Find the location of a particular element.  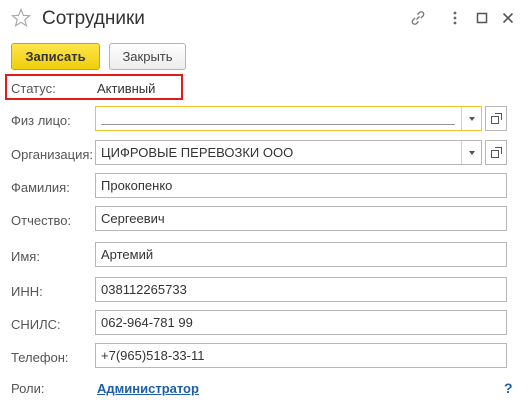

role-administrator-link: Администратор is located at coordinates (148, 388).